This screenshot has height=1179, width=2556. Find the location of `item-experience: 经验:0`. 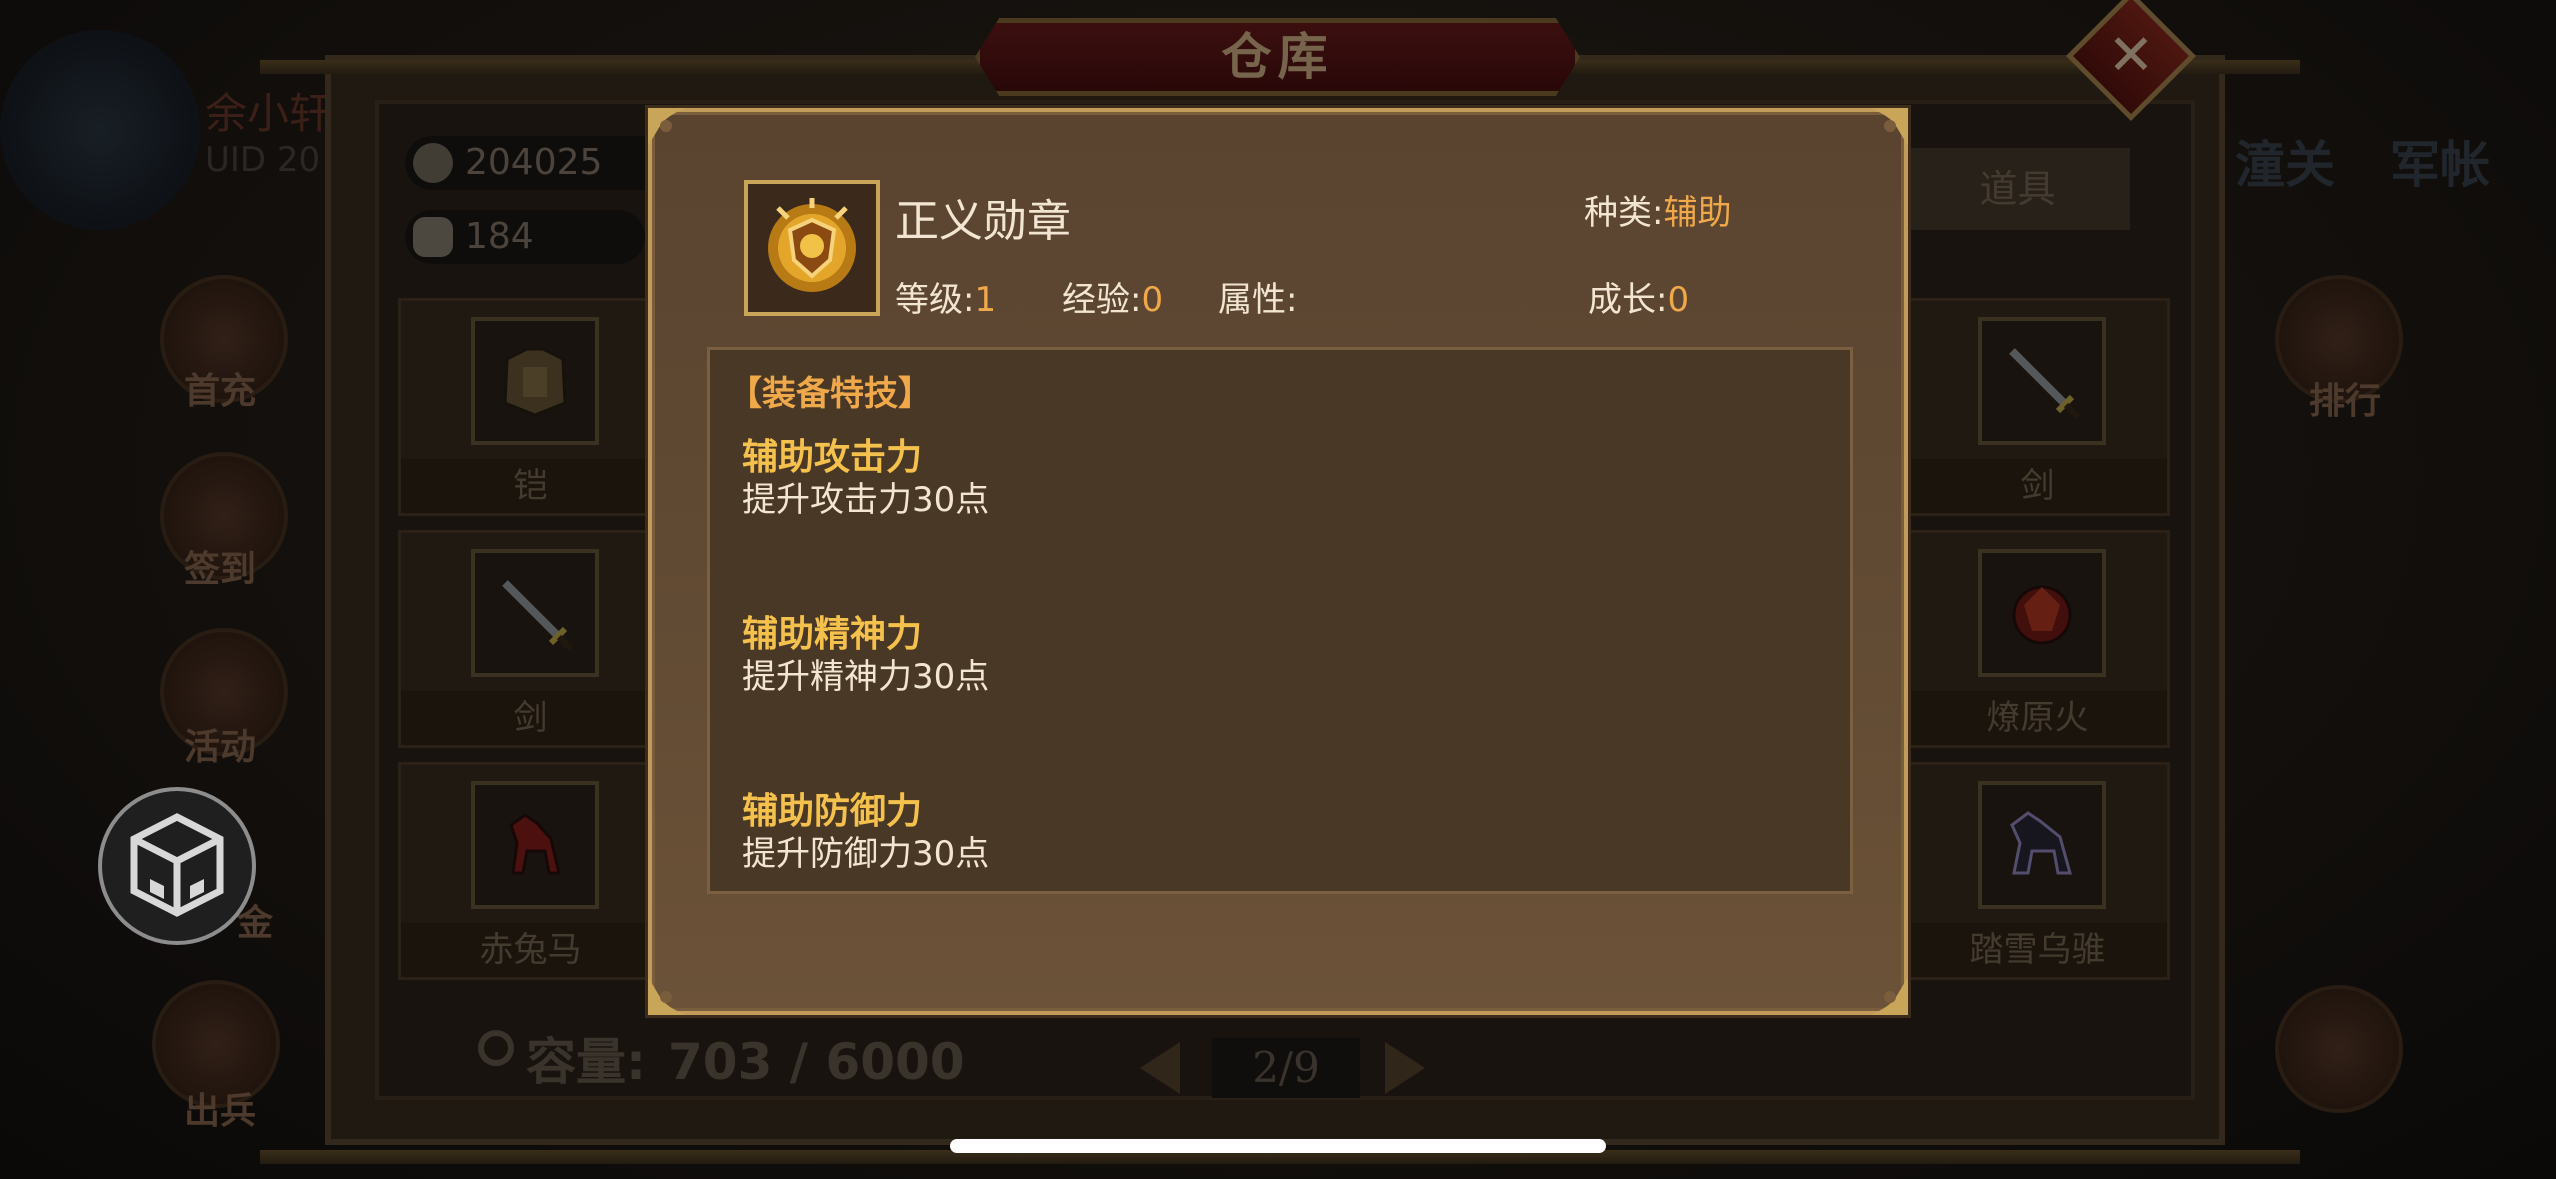

item-experience: 经验:0 is located at coordinates (1112, 296).